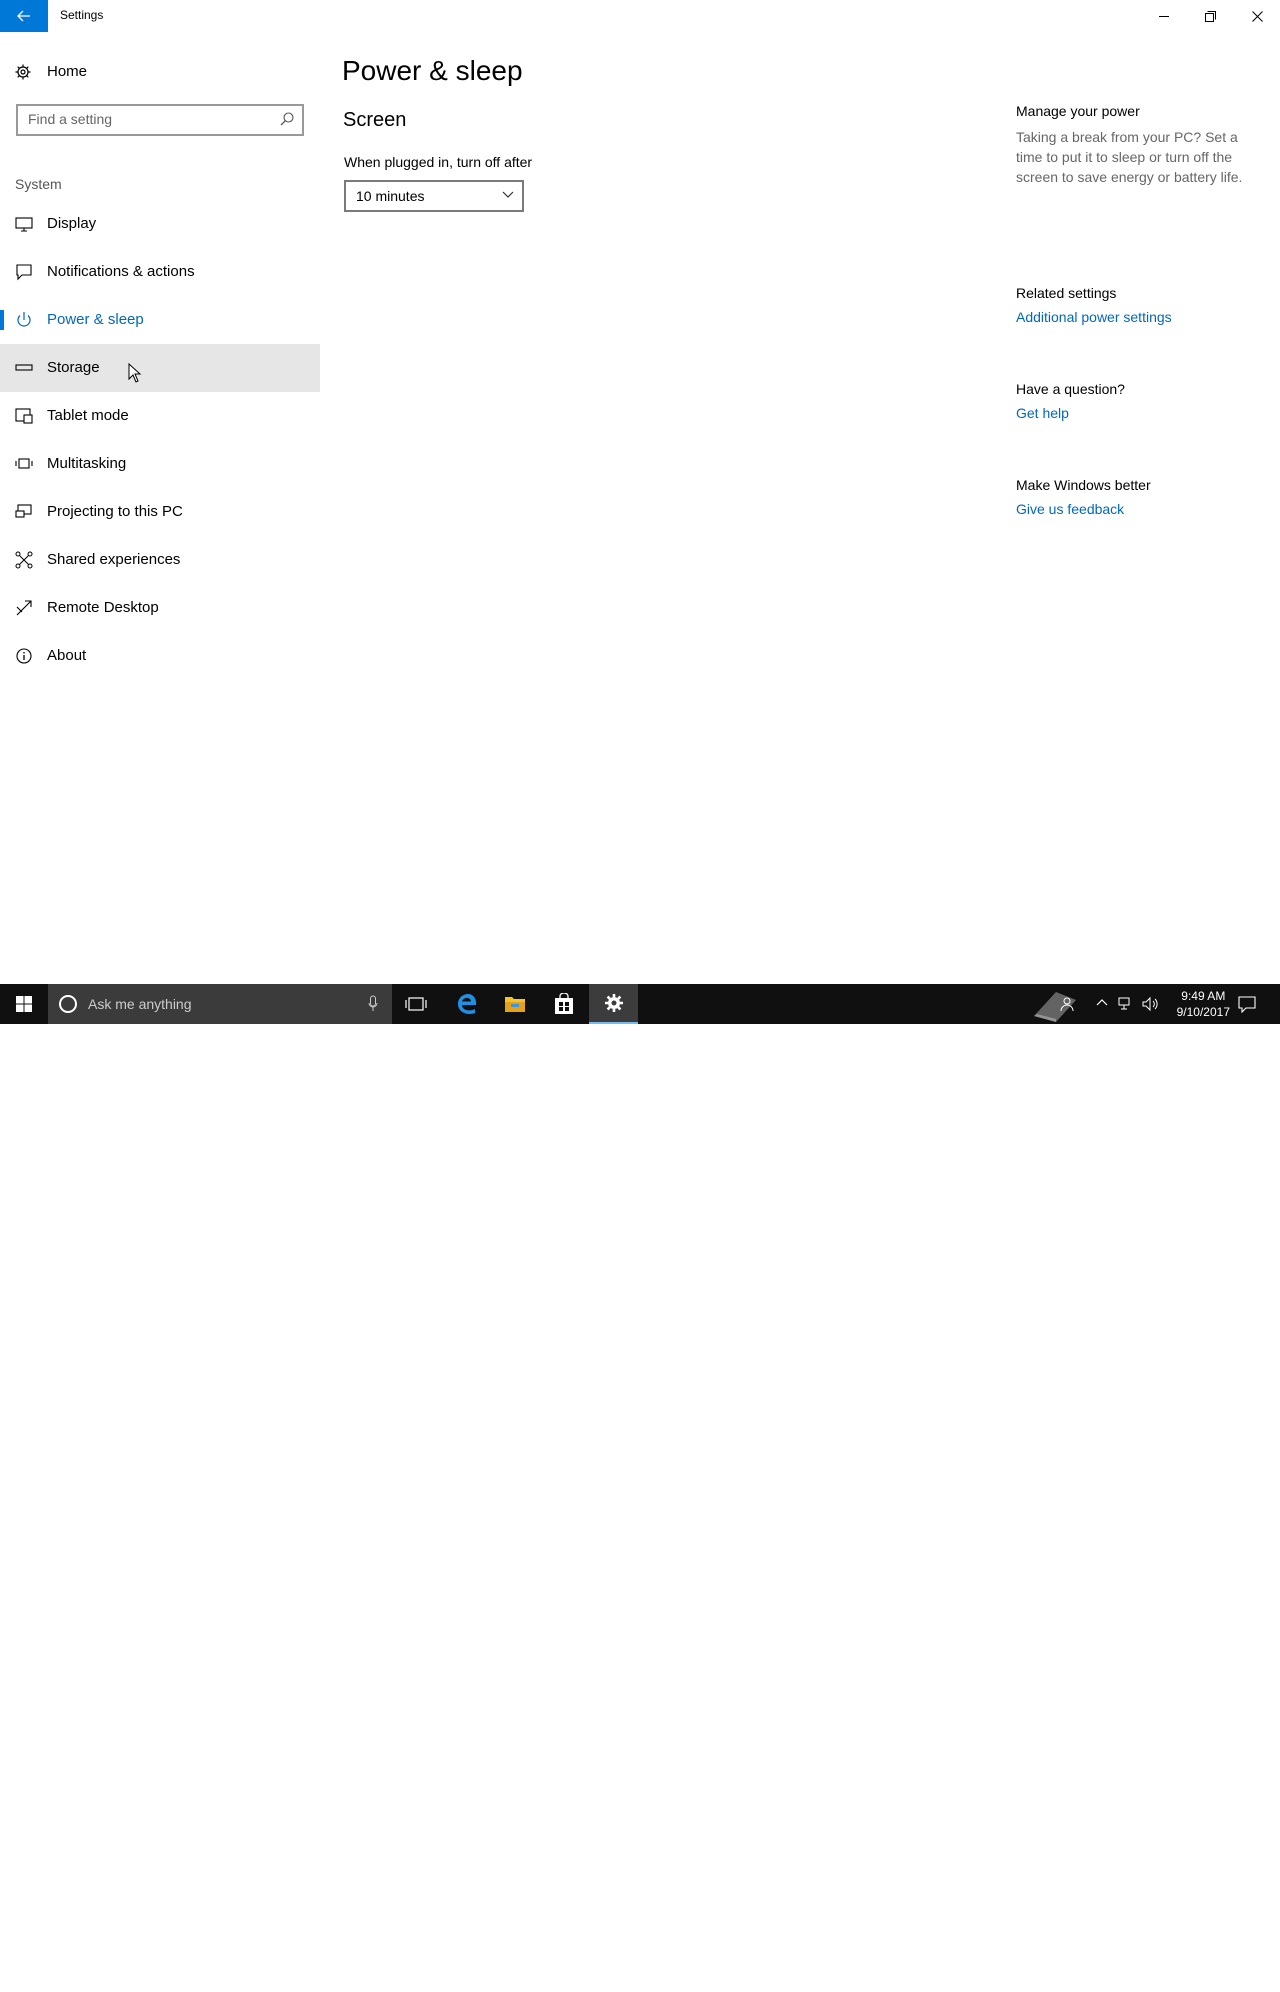  Describe the element at coordinates (390, 196) in the screenshot. I see `dropdown-value: 10 minutes` at that location.